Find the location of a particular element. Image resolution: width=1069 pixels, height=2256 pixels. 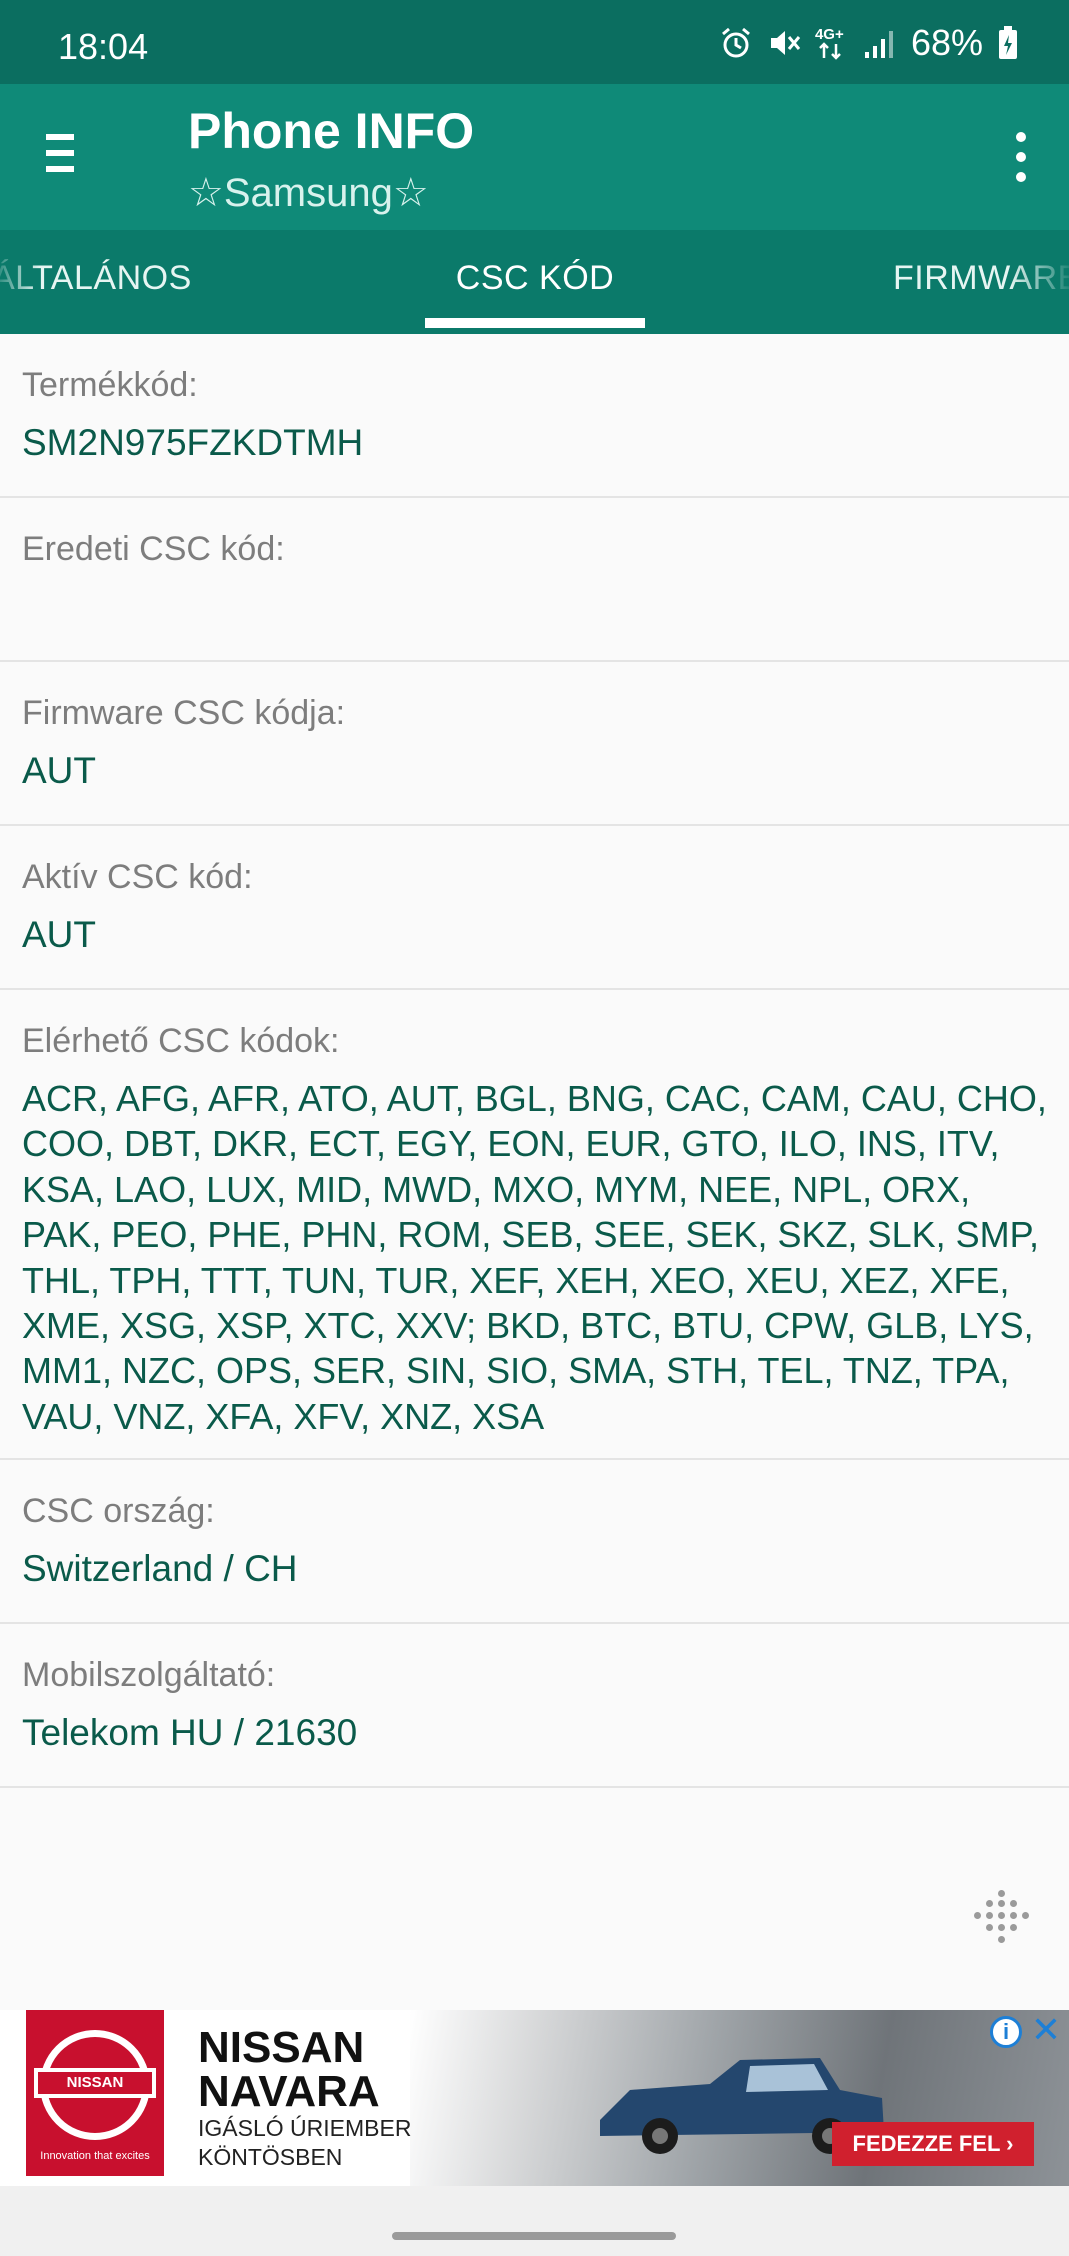

adchoices-info-icon: i is located at coordinates (1006, 2032).